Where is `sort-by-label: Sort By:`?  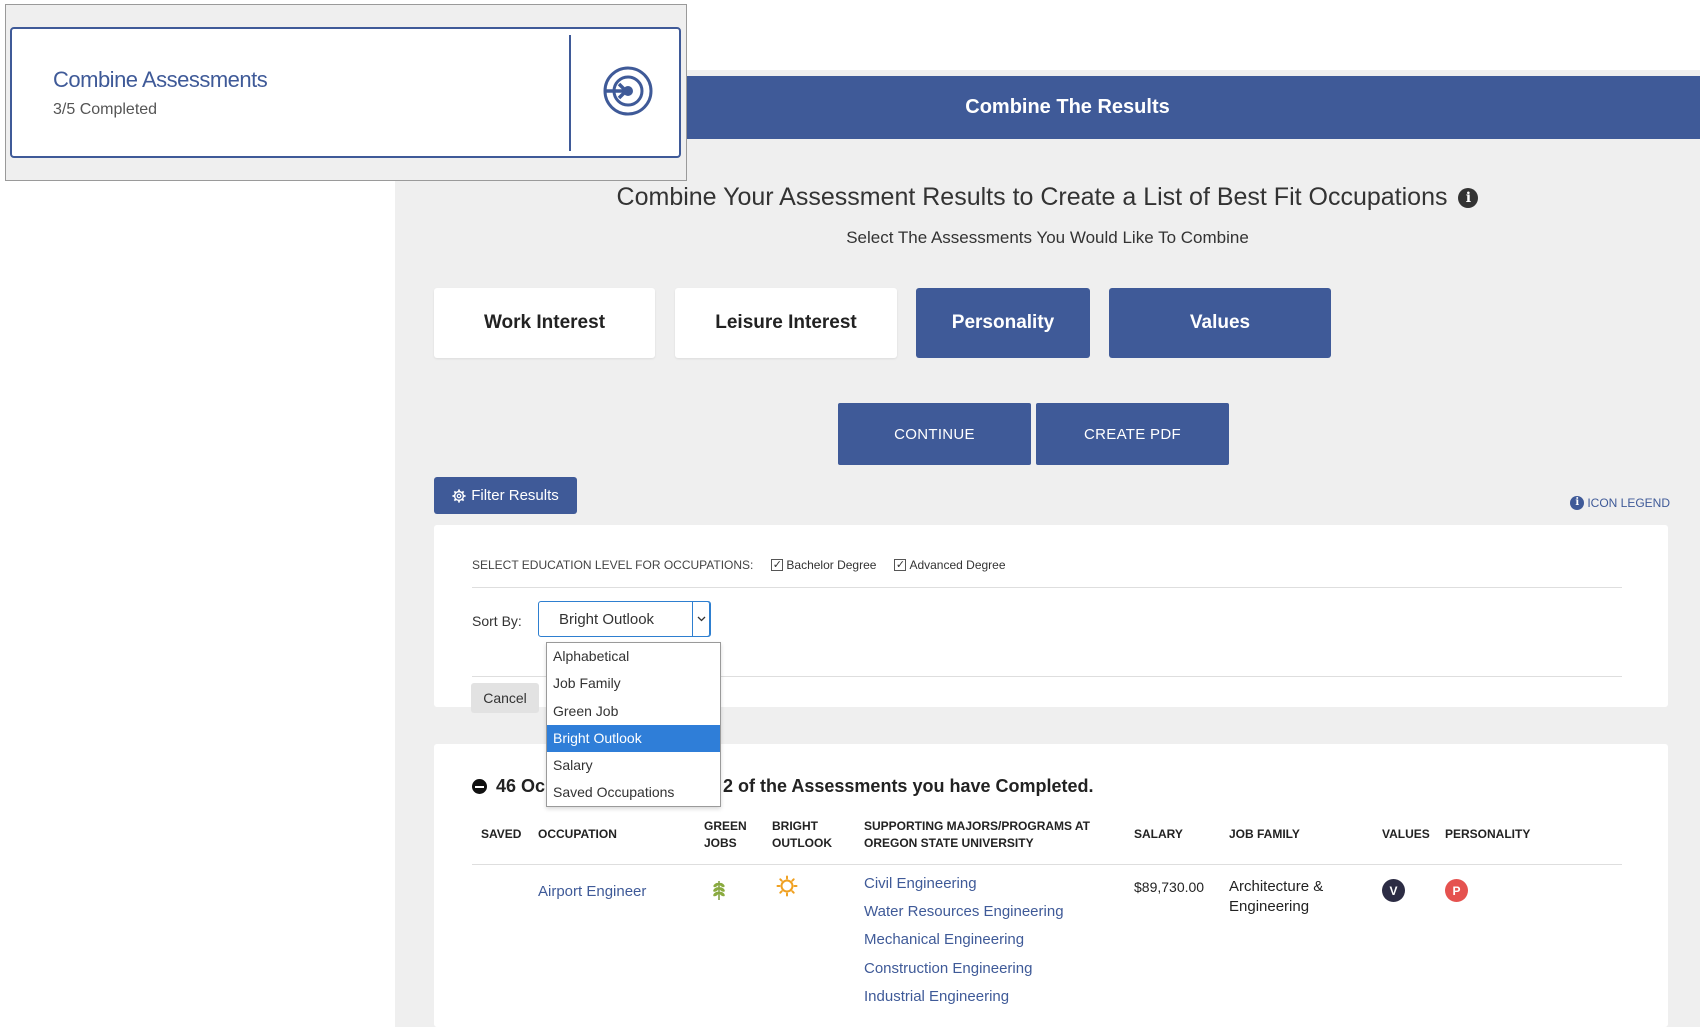 sort-by-label: Sort By: is located at coordinates (497, 621).